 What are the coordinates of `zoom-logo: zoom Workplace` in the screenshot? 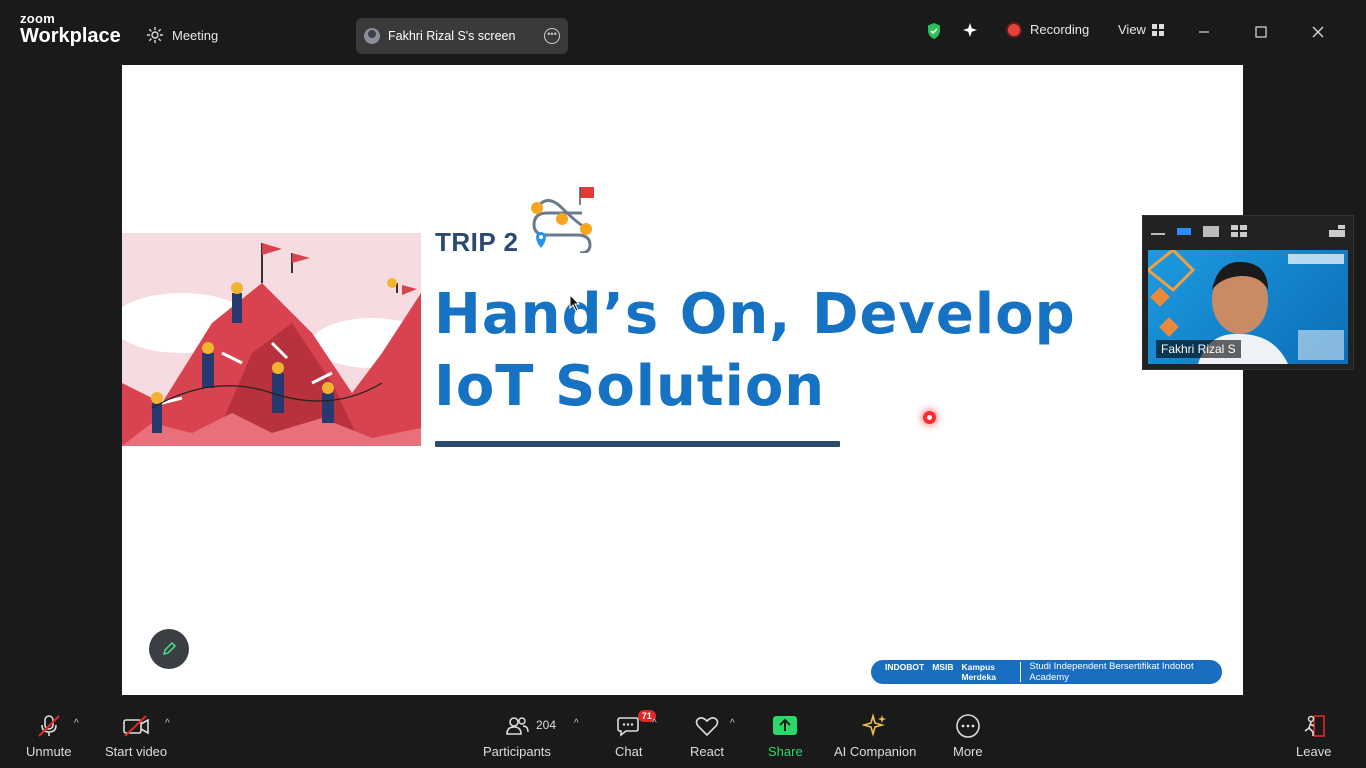 It's located at (70, 29).